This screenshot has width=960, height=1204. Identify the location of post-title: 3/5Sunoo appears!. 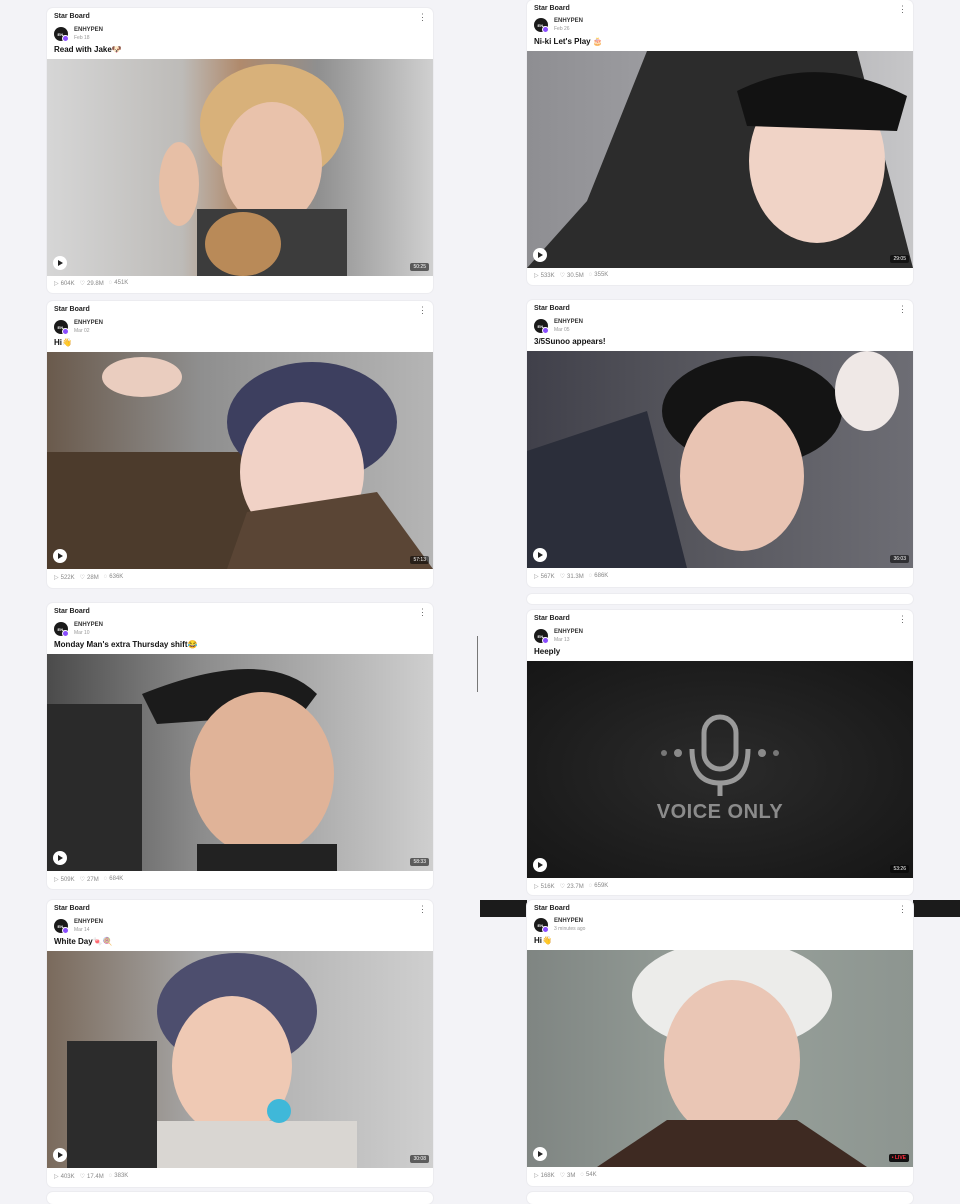
(570, 341).